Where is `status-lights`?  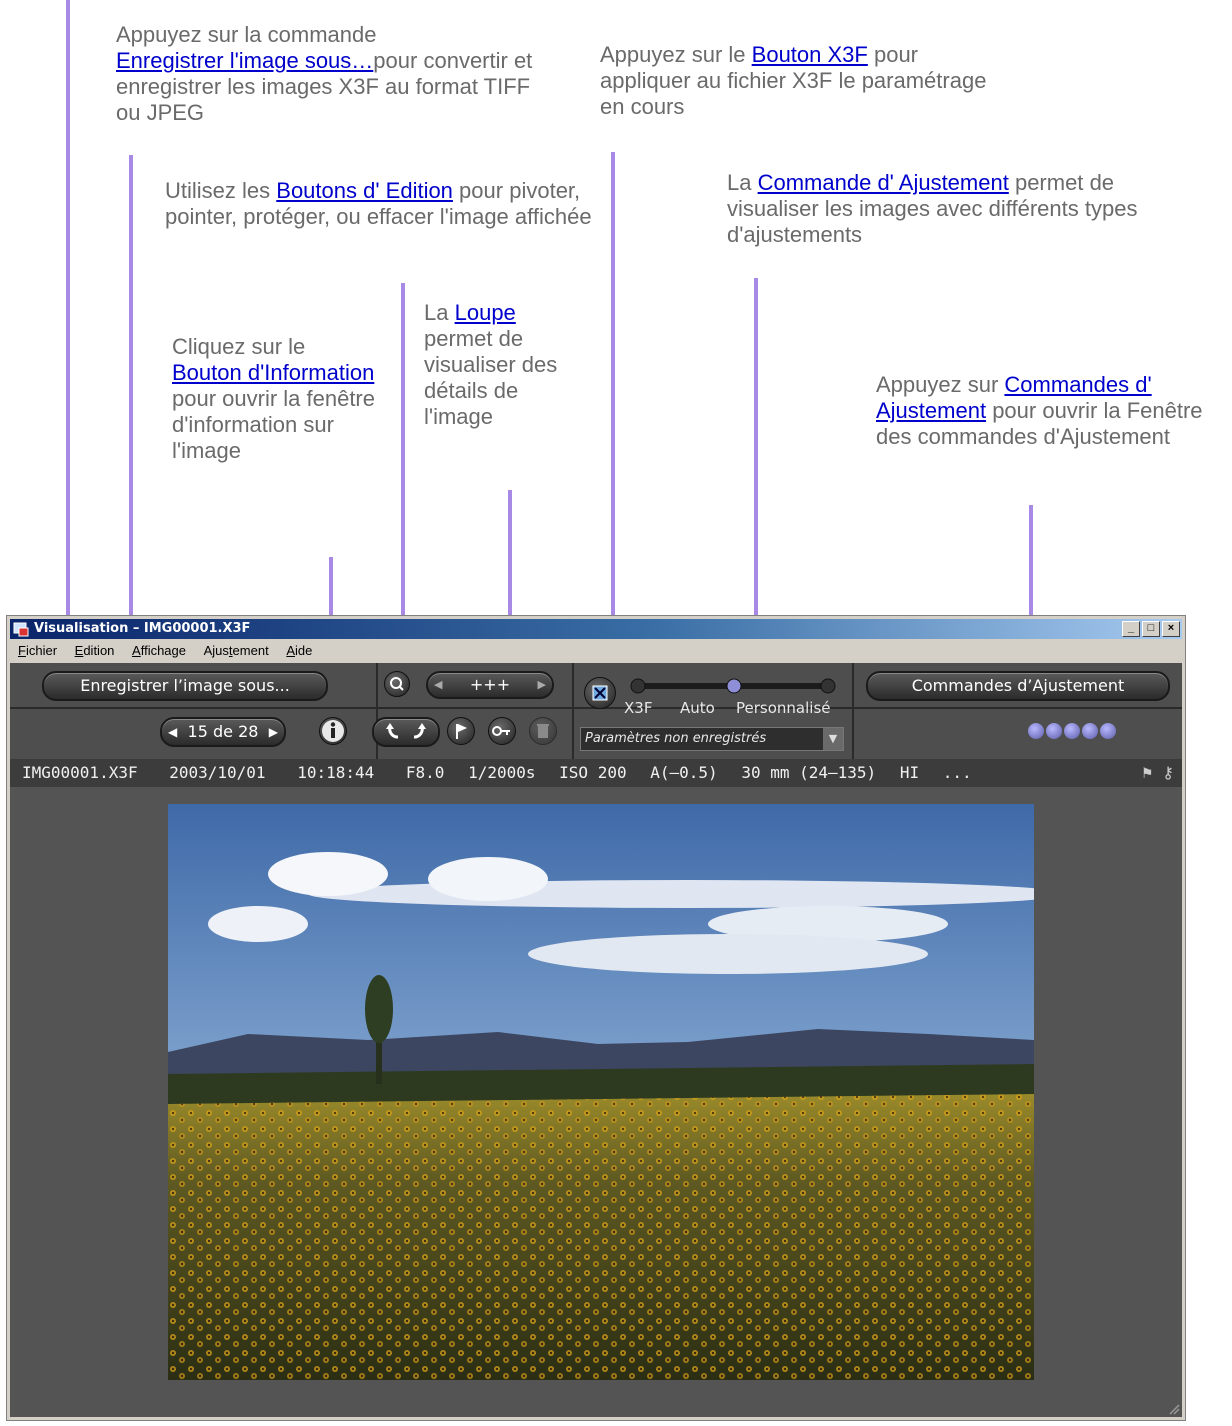 status-lights is located at coordinates (1072, 731).